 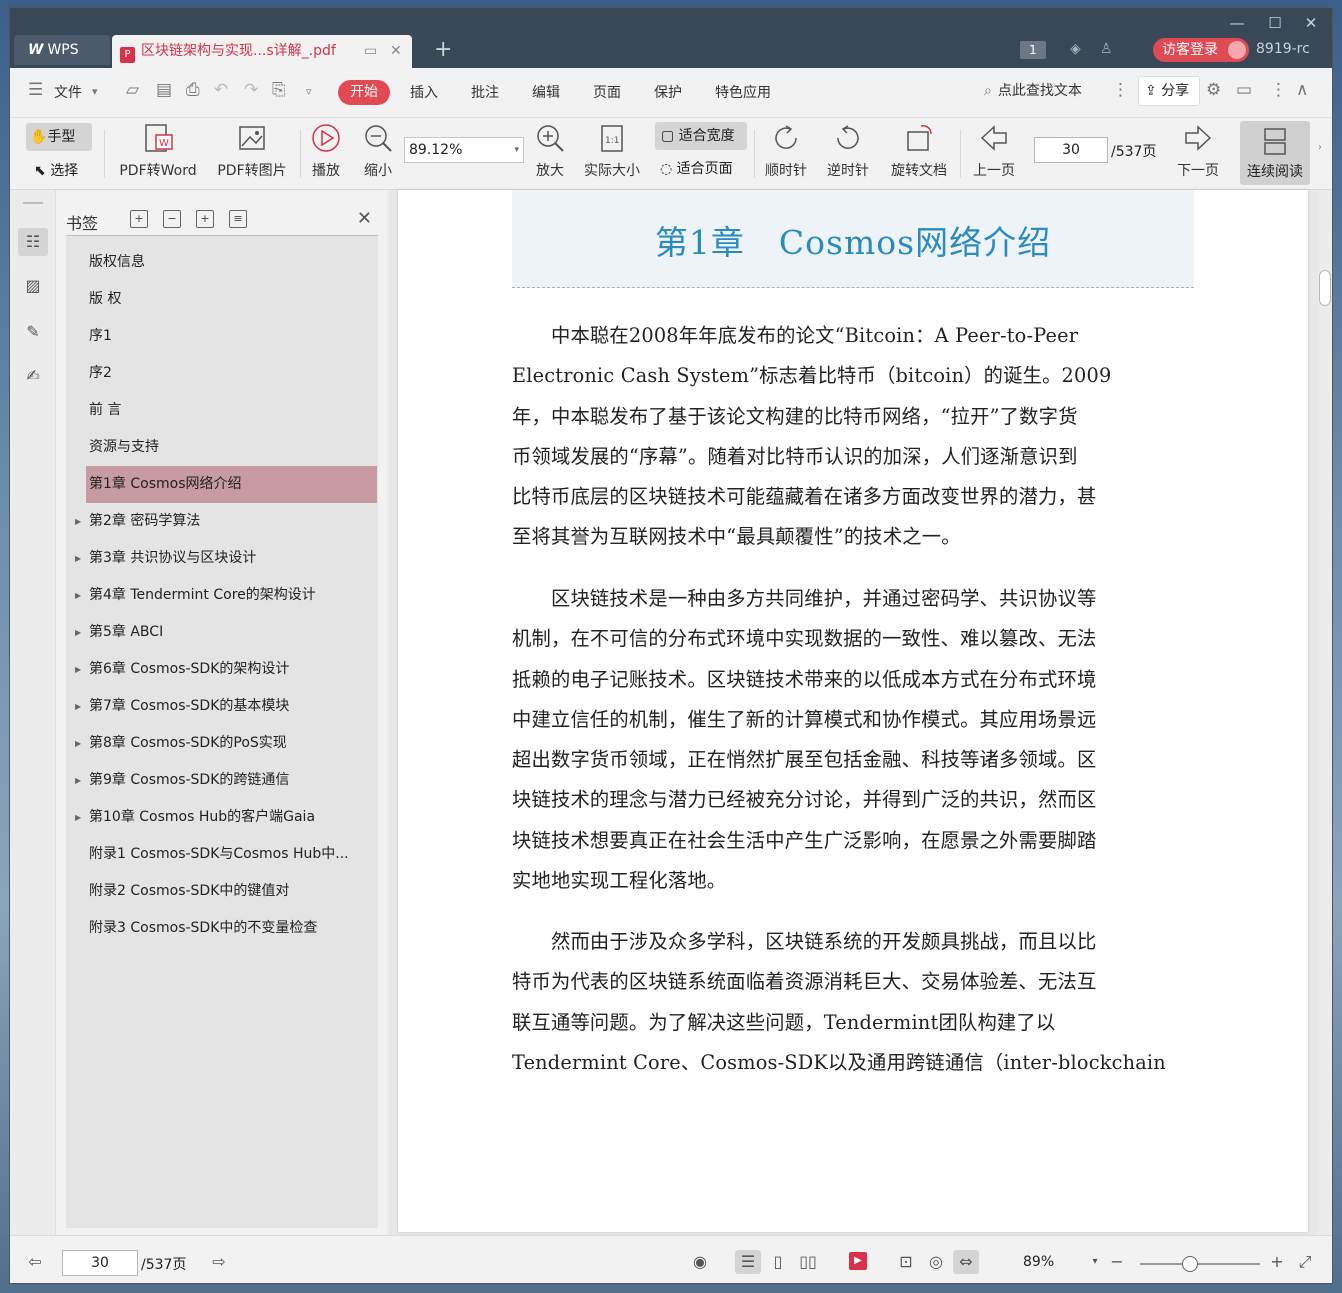 What do you see at coordinates (35, 1262) in the screenshot?
I see `prev-page-arrow-icon: ⇦` at bounding box center [35, 1262].